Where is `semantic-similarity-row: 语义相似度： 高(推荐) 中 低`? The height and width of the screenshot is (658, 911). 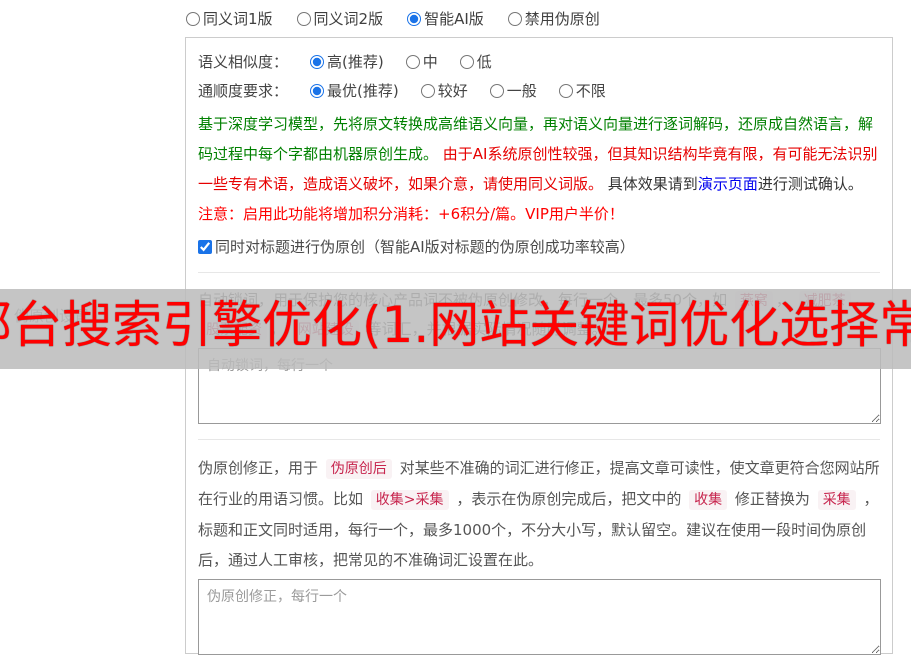
semantic-similarity-row: 语义相似度： 高(推荐) 中 低 is located at coordinates (539, 61).